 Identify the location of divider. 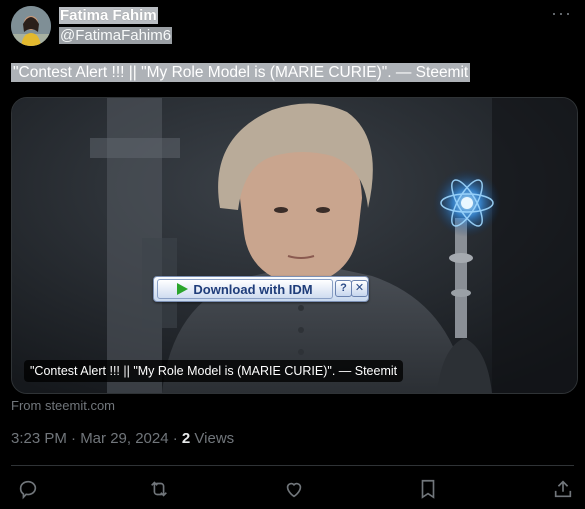
(292, 465).